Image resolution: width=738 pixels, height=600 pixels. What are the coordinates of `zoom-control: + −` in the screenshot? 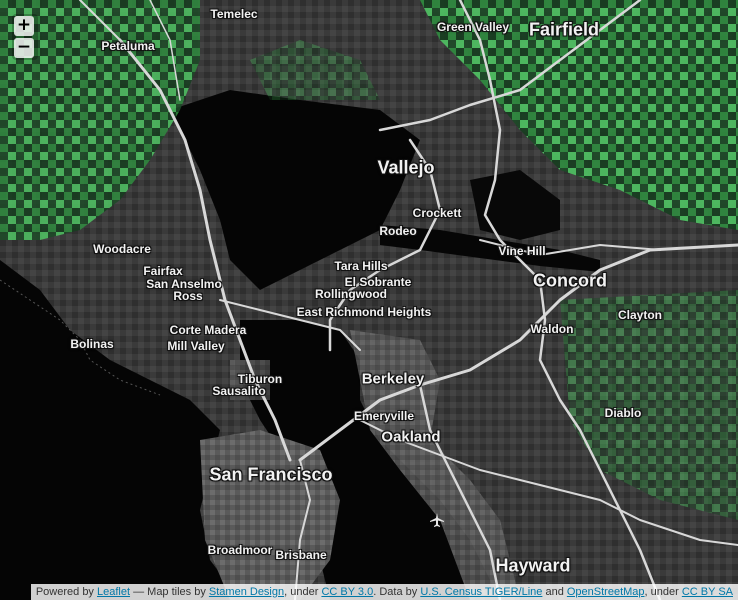 It's located at (25, 37).